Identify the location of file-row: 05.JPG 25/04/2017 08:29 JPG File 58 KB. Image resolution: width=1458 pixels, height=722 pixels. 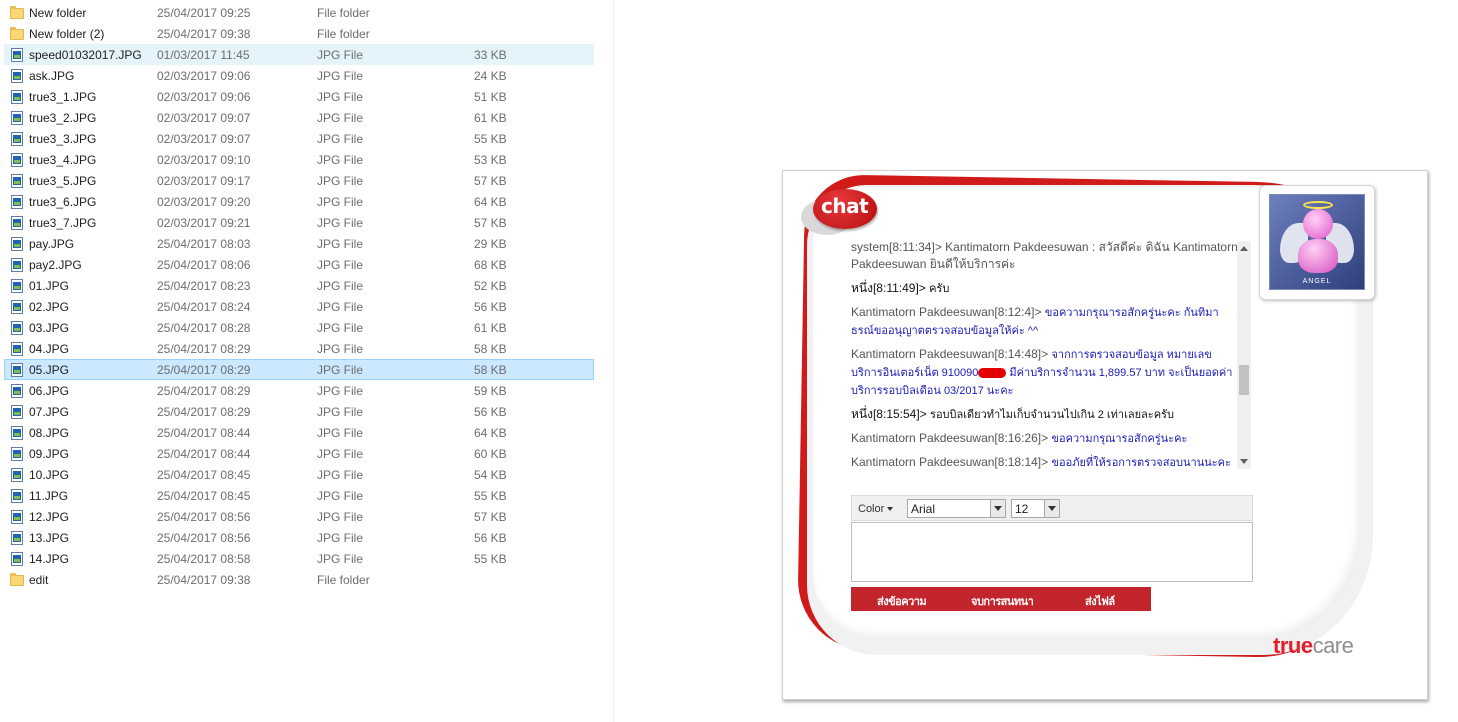
(299, 369).